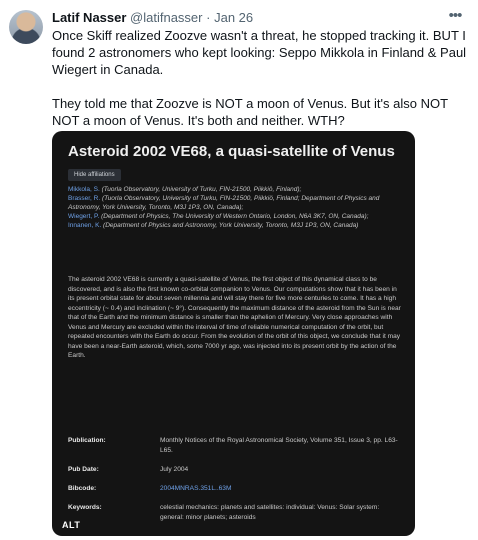 This screenshot has width=478, height=540. I want to click on author-link: Wiegert, P., so click(84, 216).